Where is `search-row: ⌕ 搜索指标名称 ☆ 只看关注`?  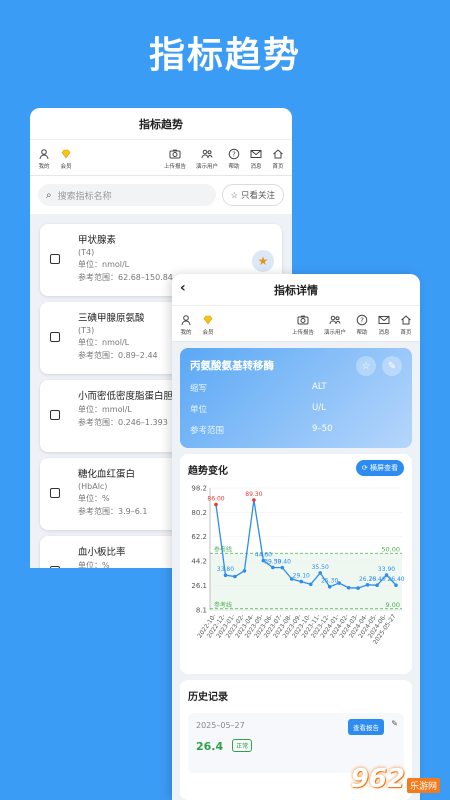
search-row: ⌕ 搜索指标名称 ☆ 只看关注 is located at coordinates (161, 195).